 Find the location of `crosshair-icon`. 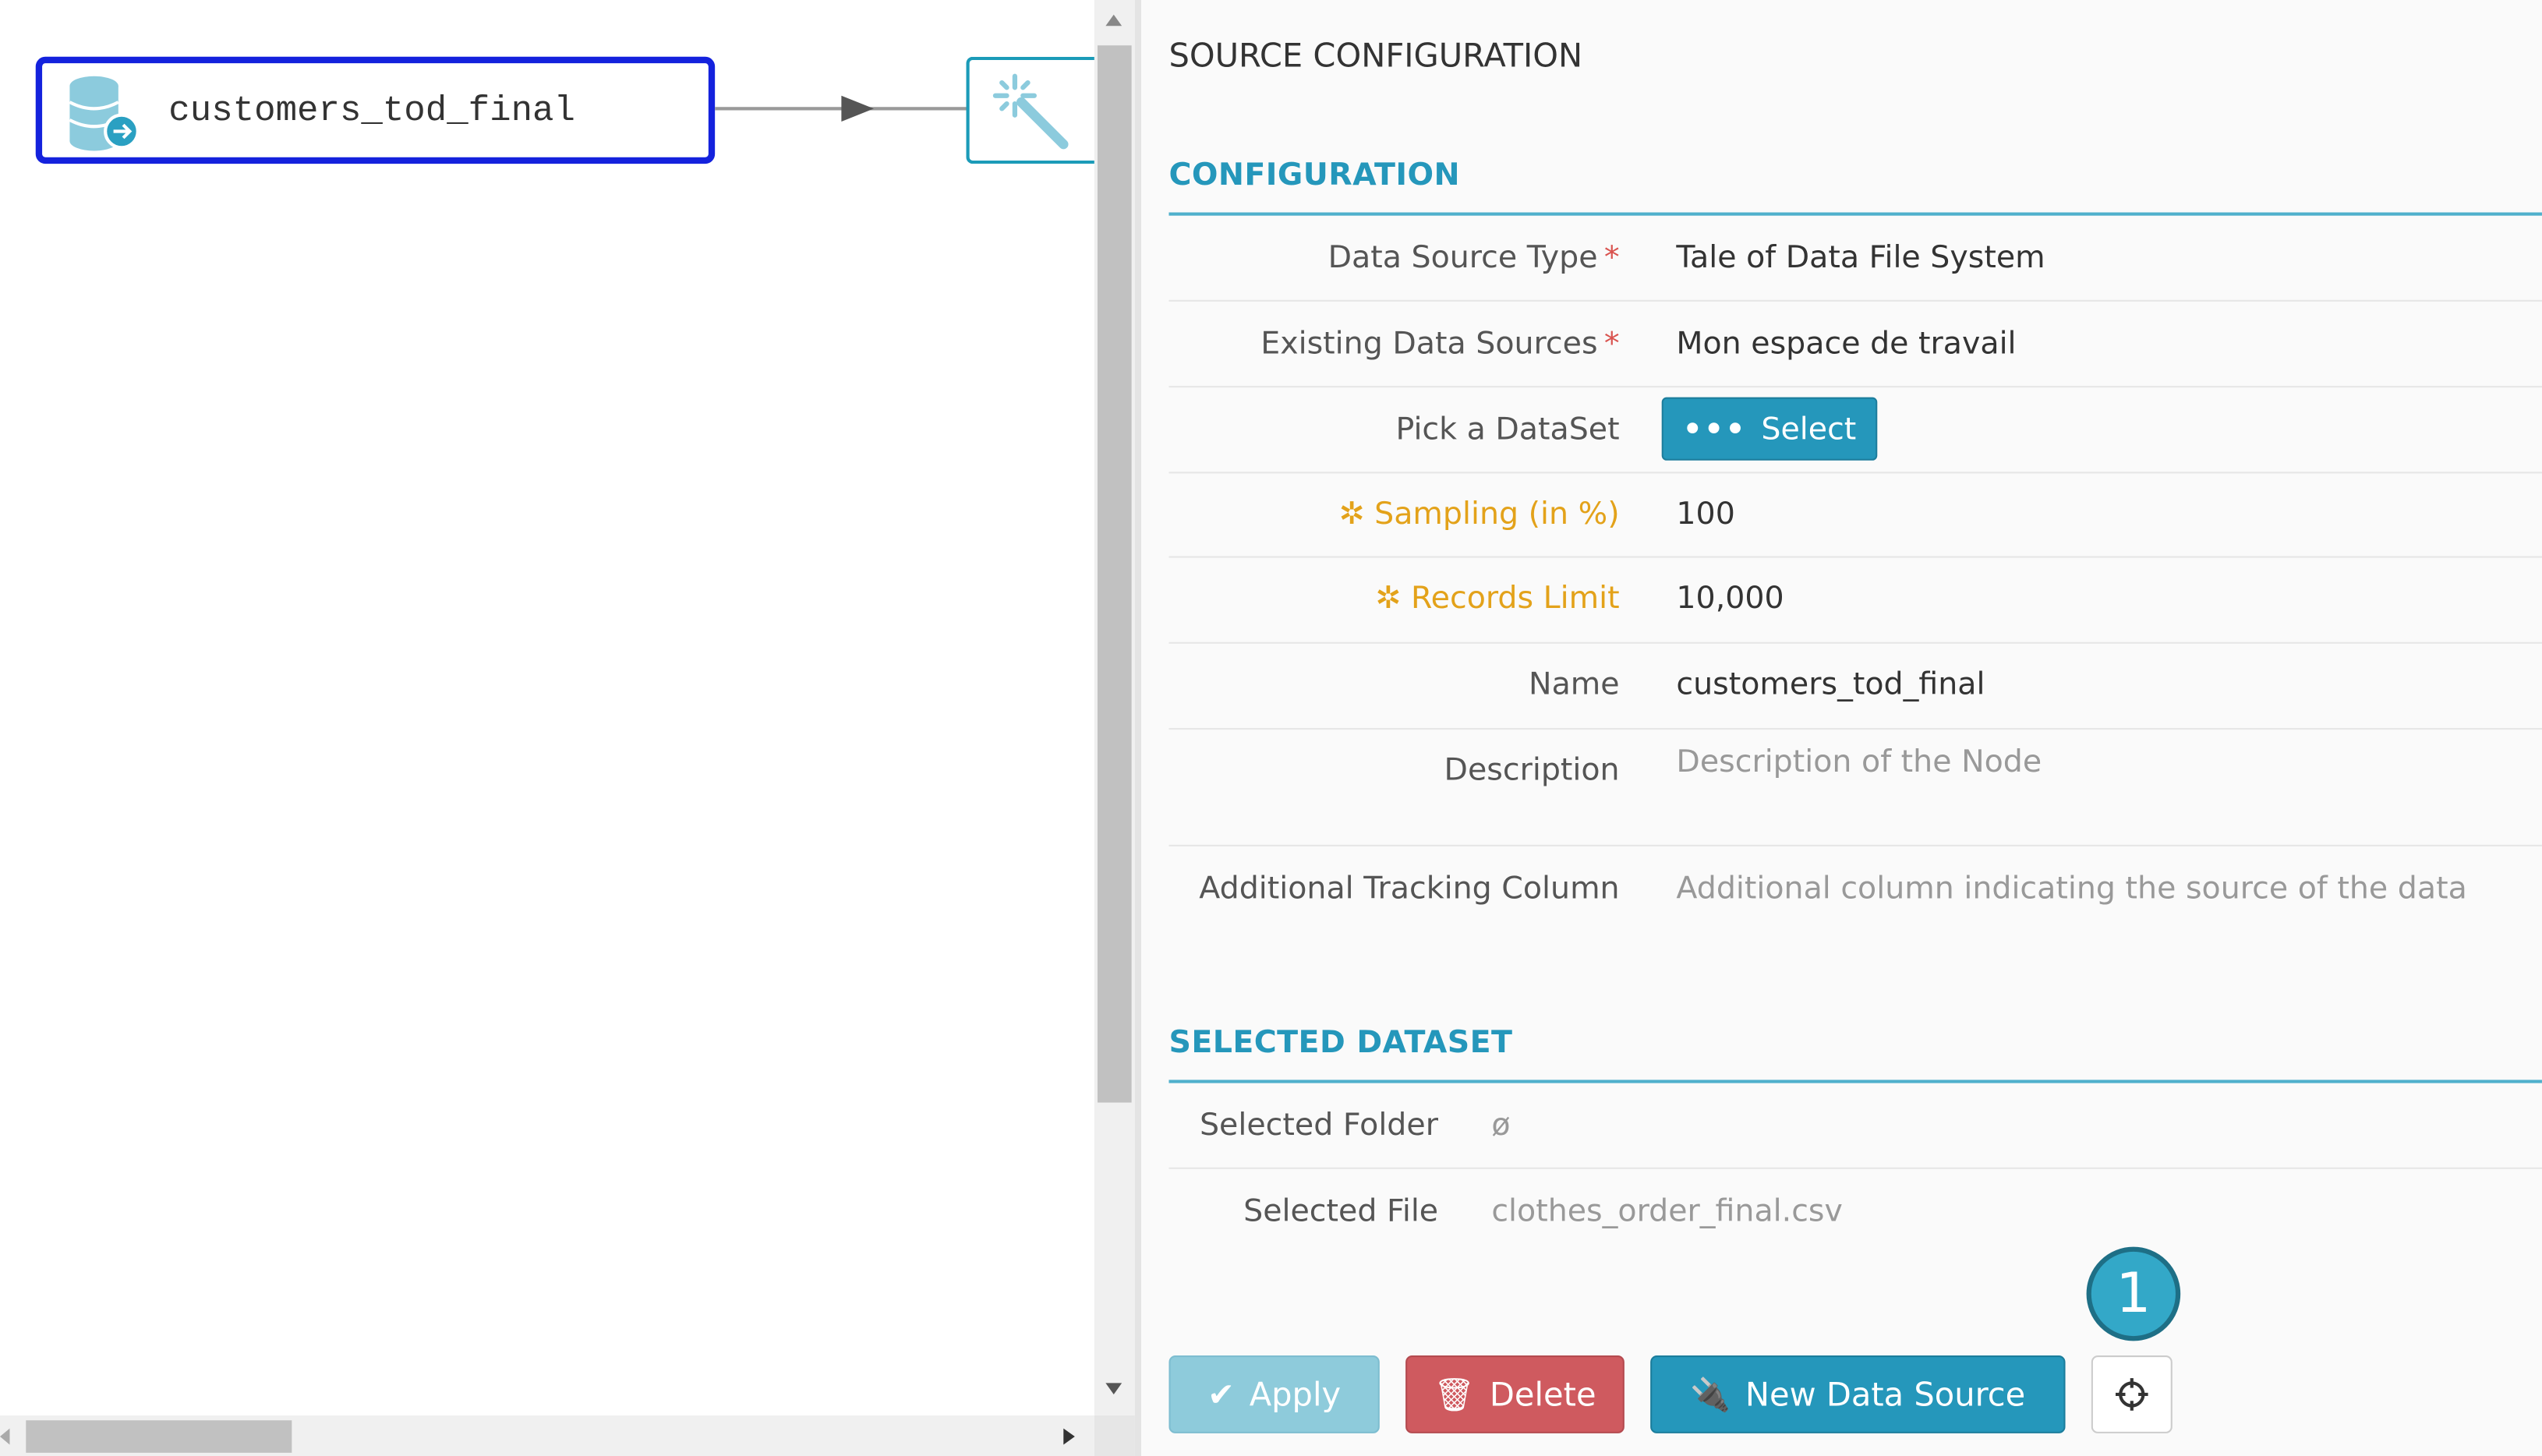

crosshair-icon is located at coordinates (2132, 1395).